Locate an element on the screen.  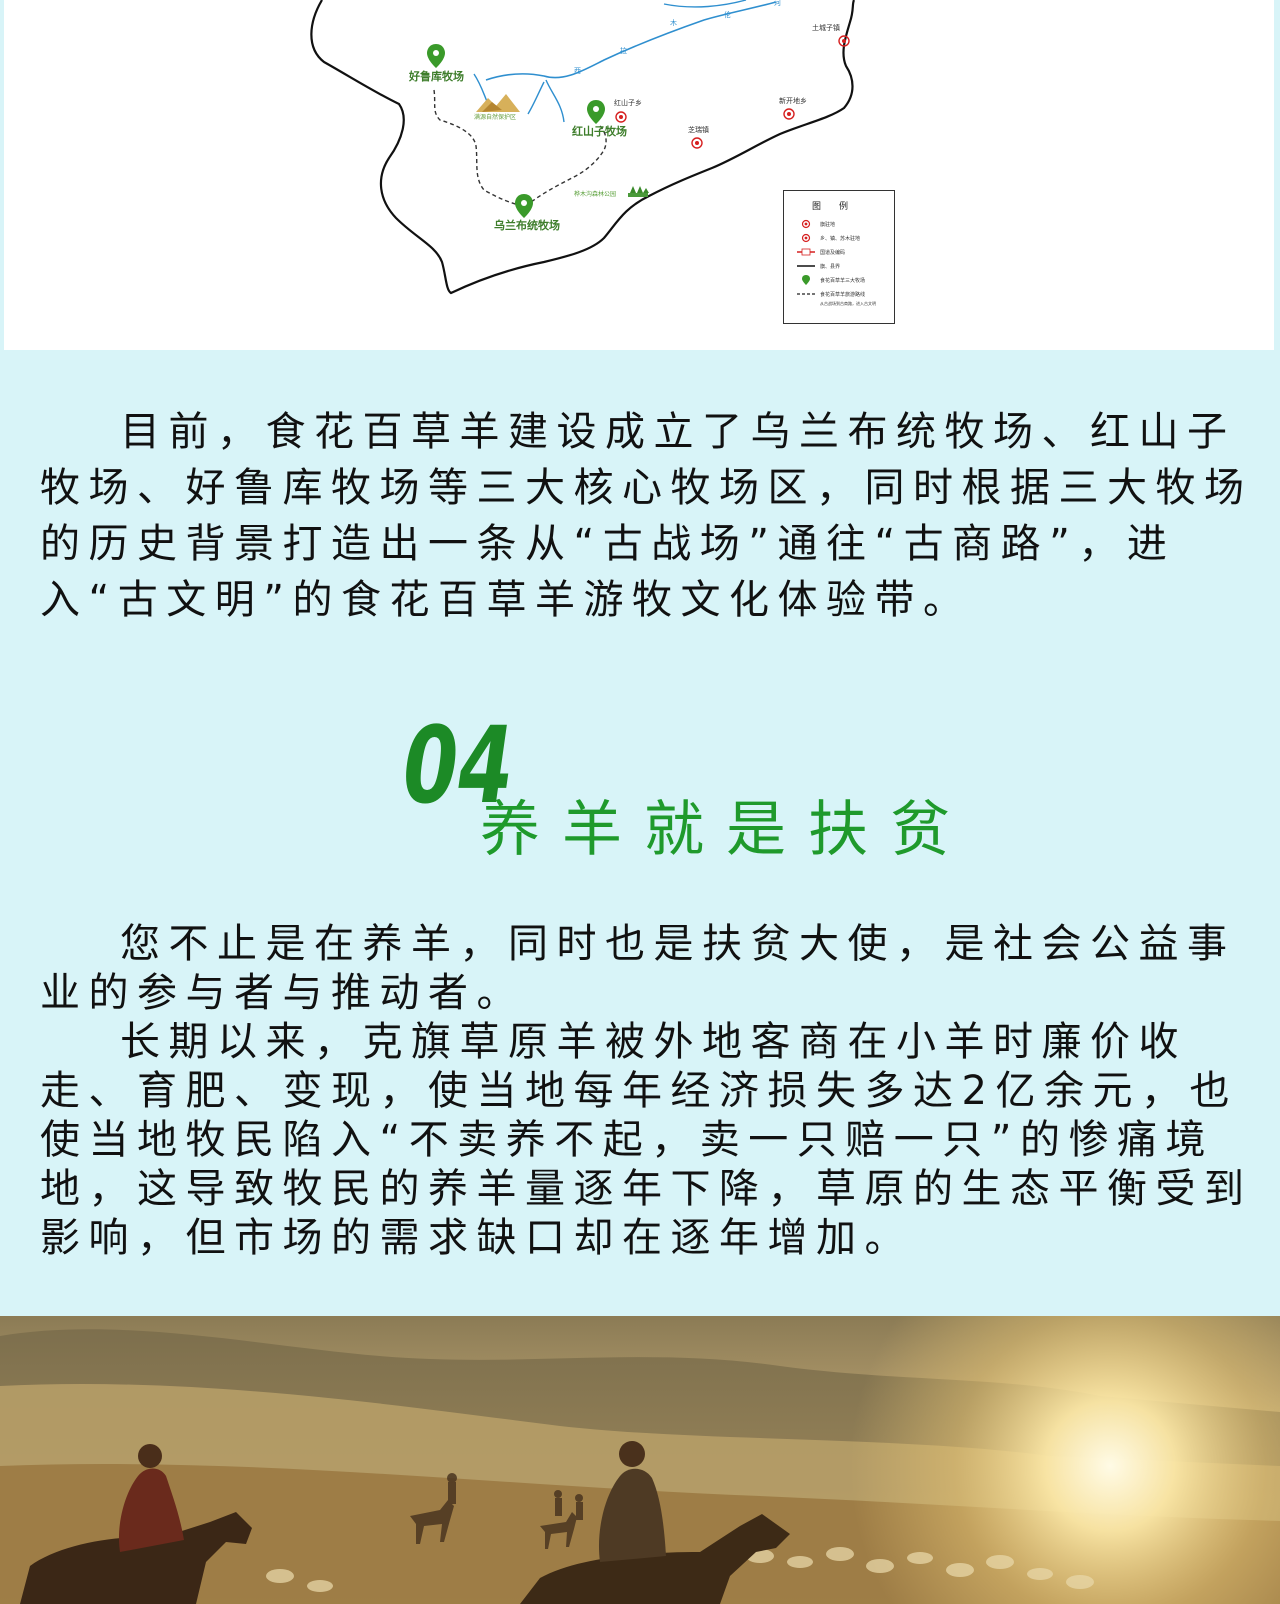
boundary-line-icon is located at coordinates (806, 266).